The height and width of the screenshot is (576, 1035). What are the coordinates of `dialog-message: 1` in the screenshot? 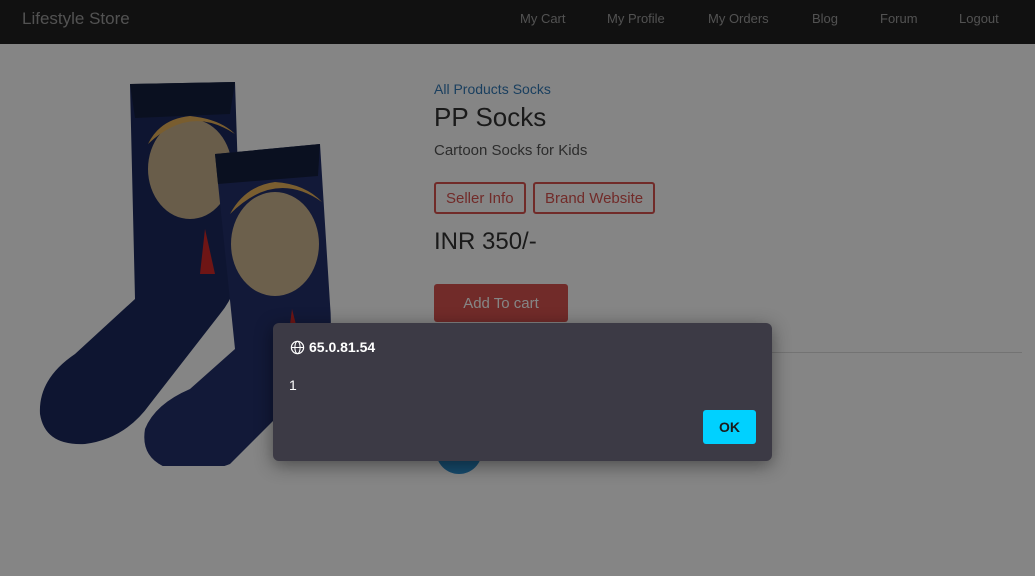 It's located at (293, 385).